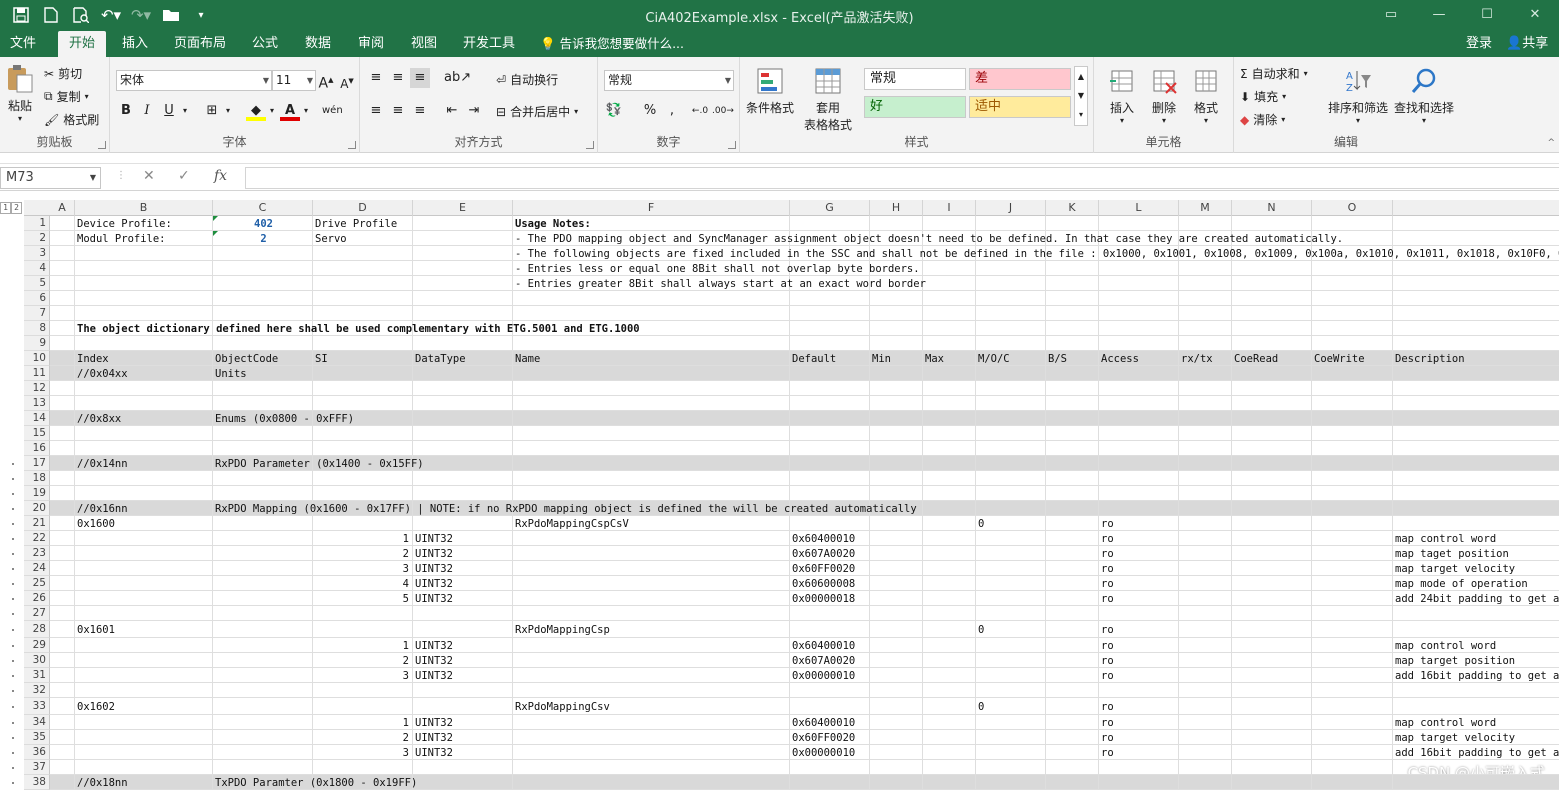  What do you see at coordinates (1139, 223) in the screenshot?
I see `cell-l1` at bounding box center [1139, 223].